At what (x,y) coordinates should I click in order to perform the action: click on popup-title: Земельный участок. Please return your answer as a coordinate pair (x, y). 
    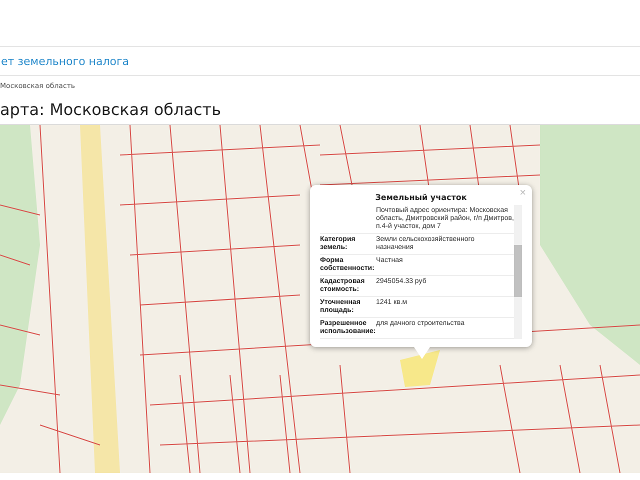
    Looking at the image, I should click on (421, 198).